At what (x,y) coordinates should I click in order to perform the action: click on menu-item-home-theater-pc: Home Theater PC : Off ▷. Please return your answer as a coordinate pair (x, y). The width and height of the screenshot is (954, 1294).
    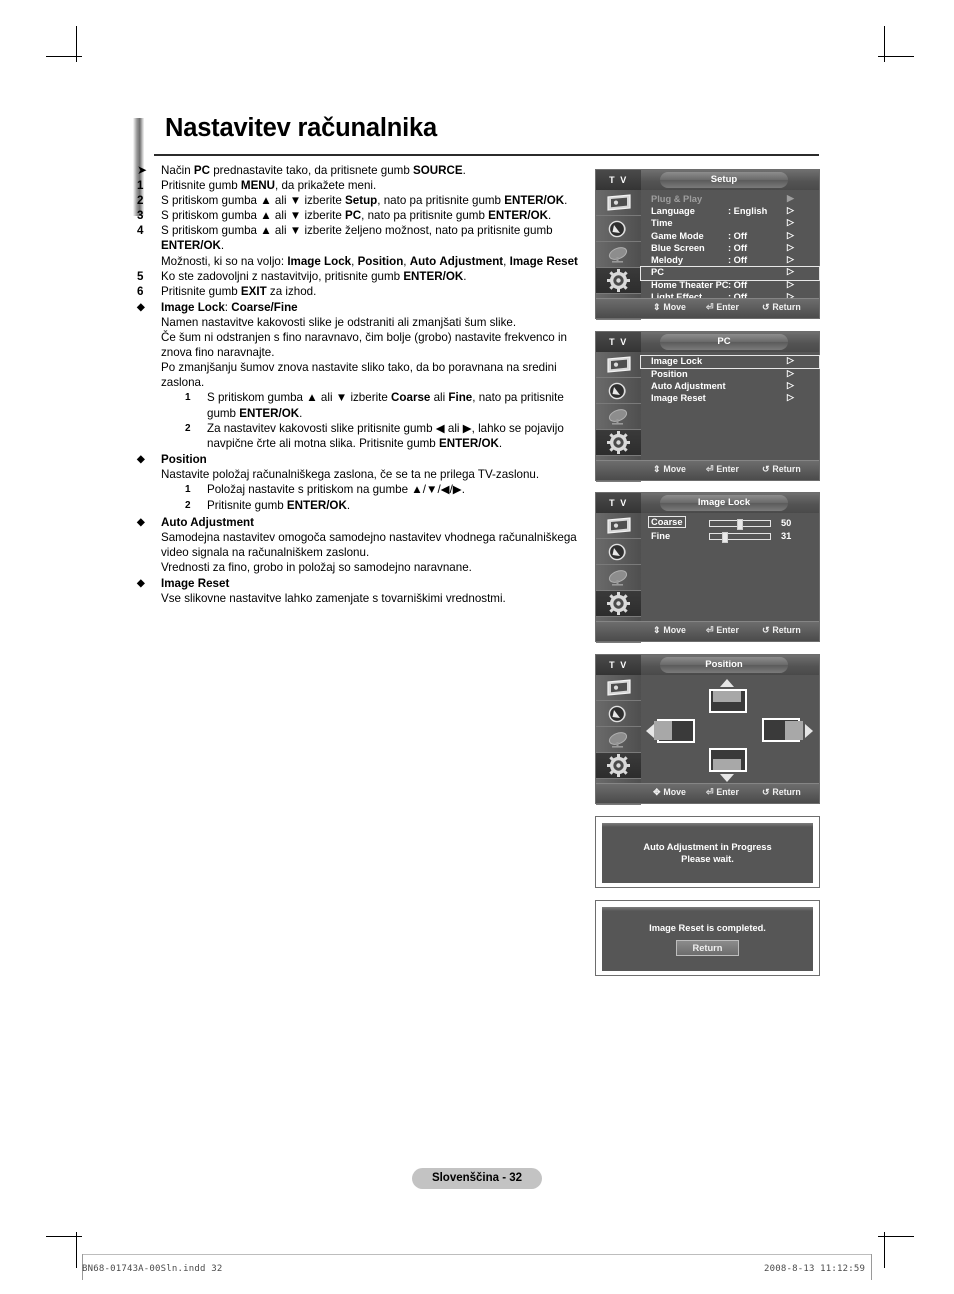
    Looking at the image, I should click on (730, 285).